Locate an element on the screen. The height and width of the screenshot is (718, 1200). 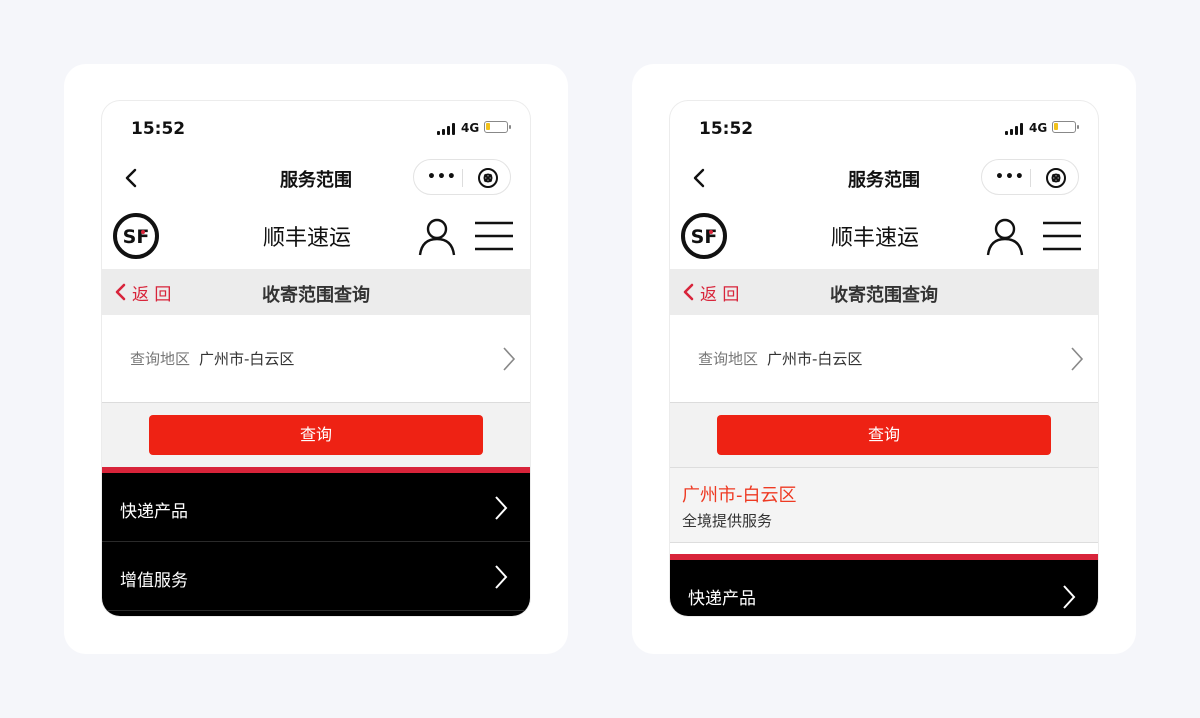
service-menu: 快递产品 is located at coordinates (884, 588).